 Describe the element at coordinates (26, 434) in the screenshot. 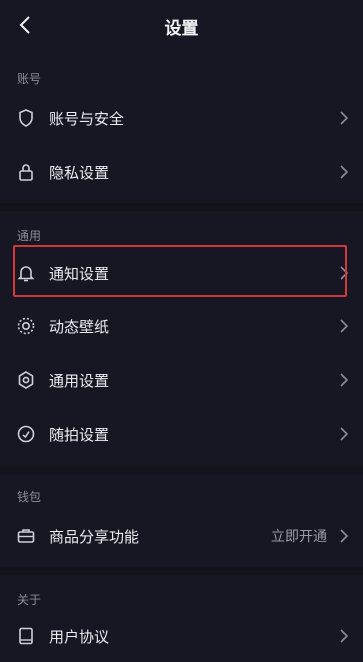

I see `clock-icon` at that location.